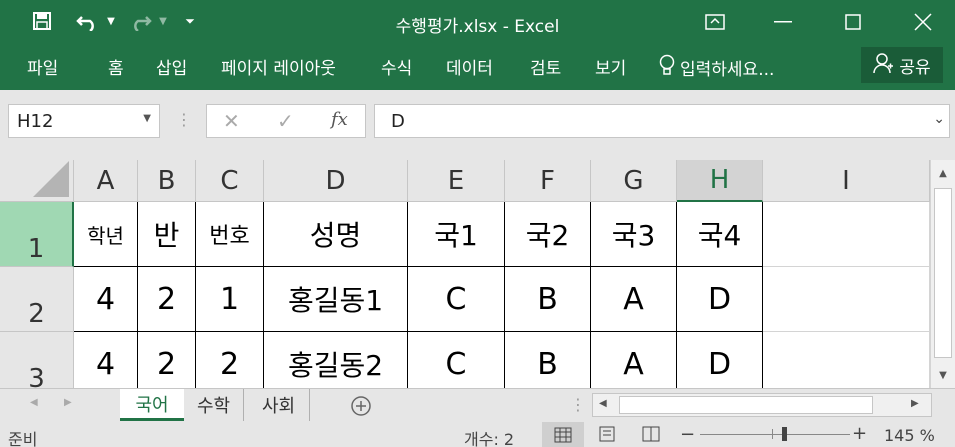 This screenshot has height=447, width=955. Describe the element at coordinates (106, 181) in the screenshot. I see `column-header-a: A` at that location.